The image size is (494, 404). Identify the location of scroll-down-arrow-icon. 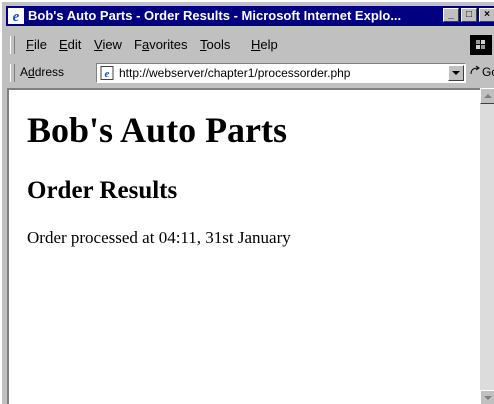
(488, 398).